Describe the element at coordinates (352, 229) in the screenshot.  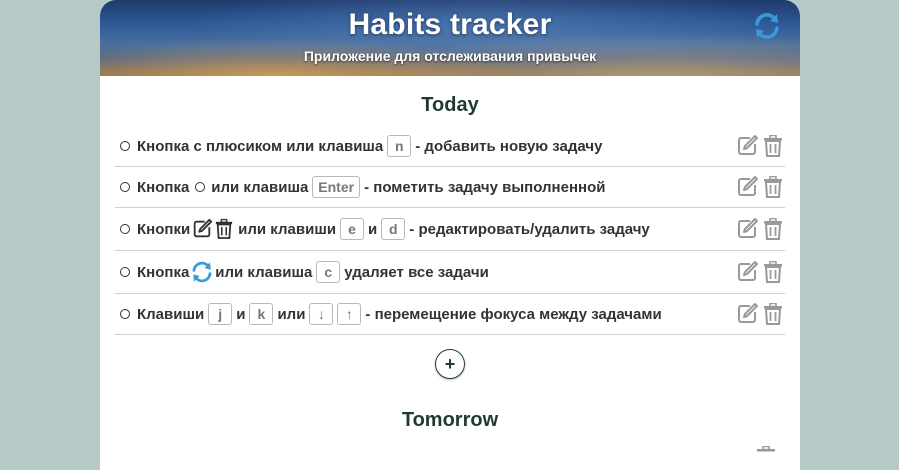
I see `key-e: e` at that location.